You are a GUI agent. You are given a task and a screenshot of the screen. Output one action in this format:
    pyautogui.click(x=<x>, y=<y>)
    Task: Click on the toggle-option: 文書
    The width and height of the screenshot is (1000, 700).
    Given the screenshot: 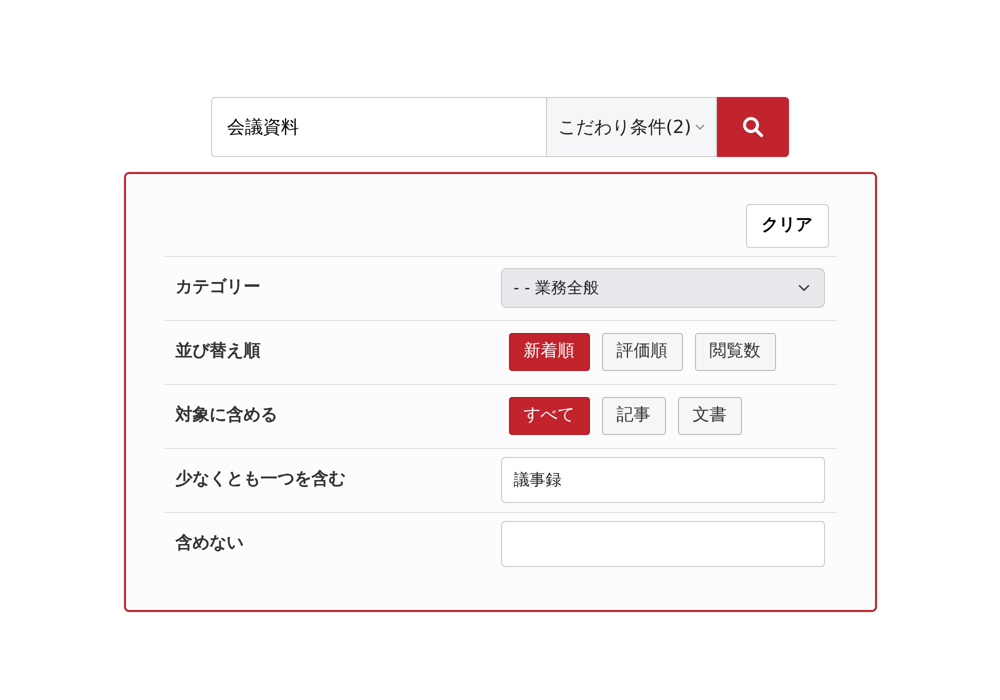 What is the action you would take?
    pyautogui.click(x=710, y=416)
    